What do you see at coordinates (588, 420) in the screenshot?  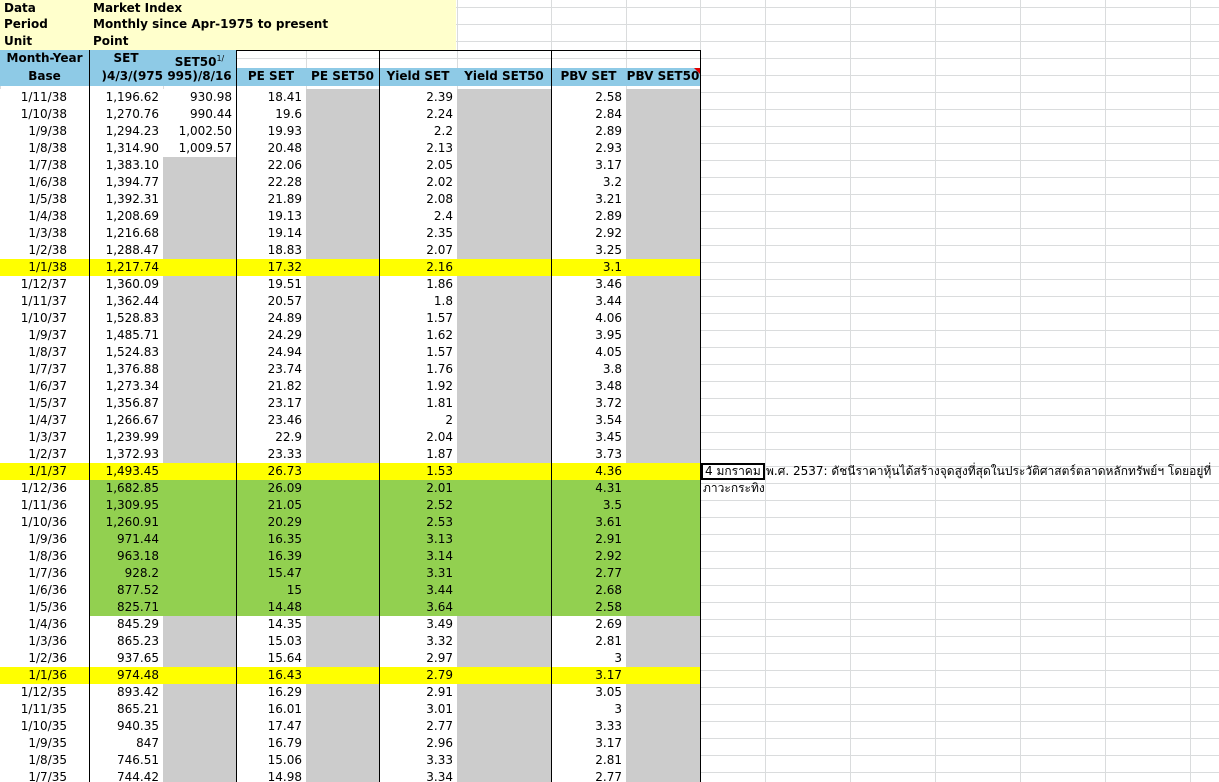 I see `table-cell: 3.54` at bounding box center [588, 420].